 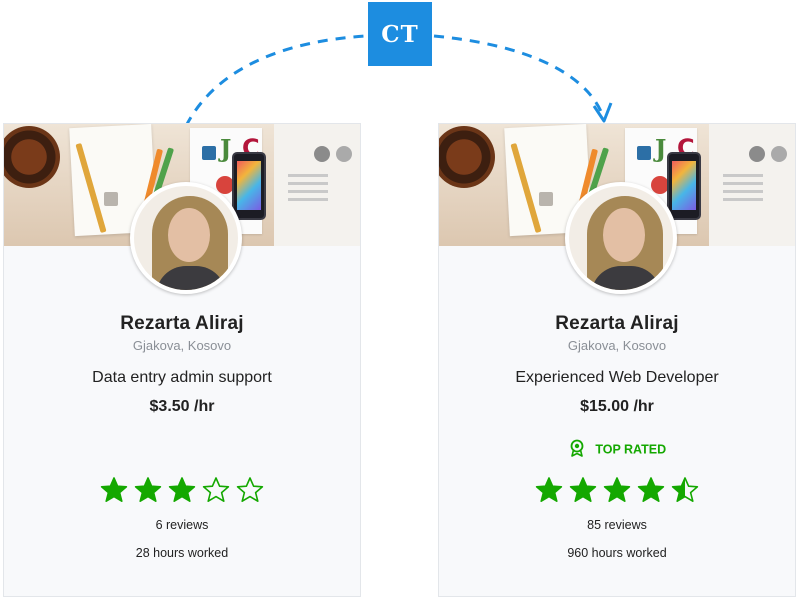 I want to click on freelancer-title: Data entry admin support, so click(x=182, y=377).